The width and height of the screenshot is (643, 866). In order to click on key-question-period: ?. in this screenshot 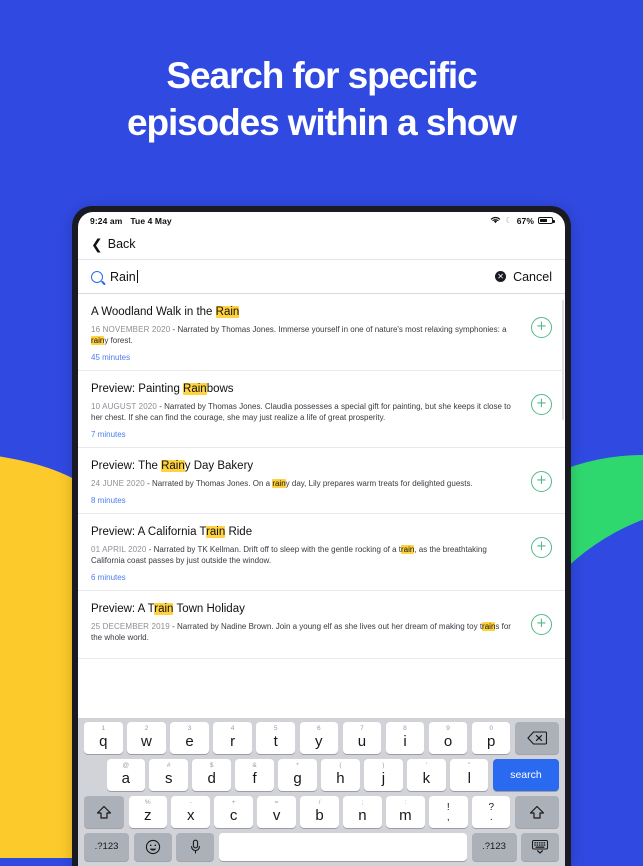, I will do `click(491, 812)`.